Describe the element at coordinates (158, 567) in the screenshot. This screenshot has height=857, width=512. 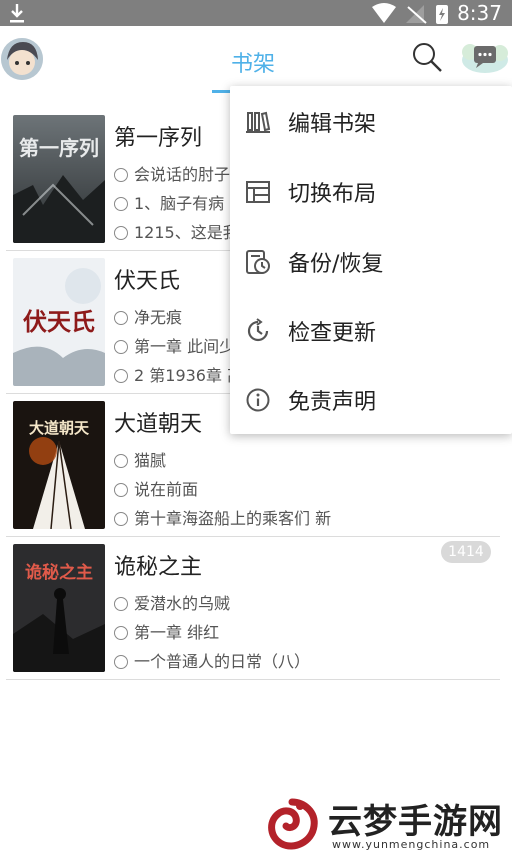
I see `book-title: 诡秘之主` at that location.